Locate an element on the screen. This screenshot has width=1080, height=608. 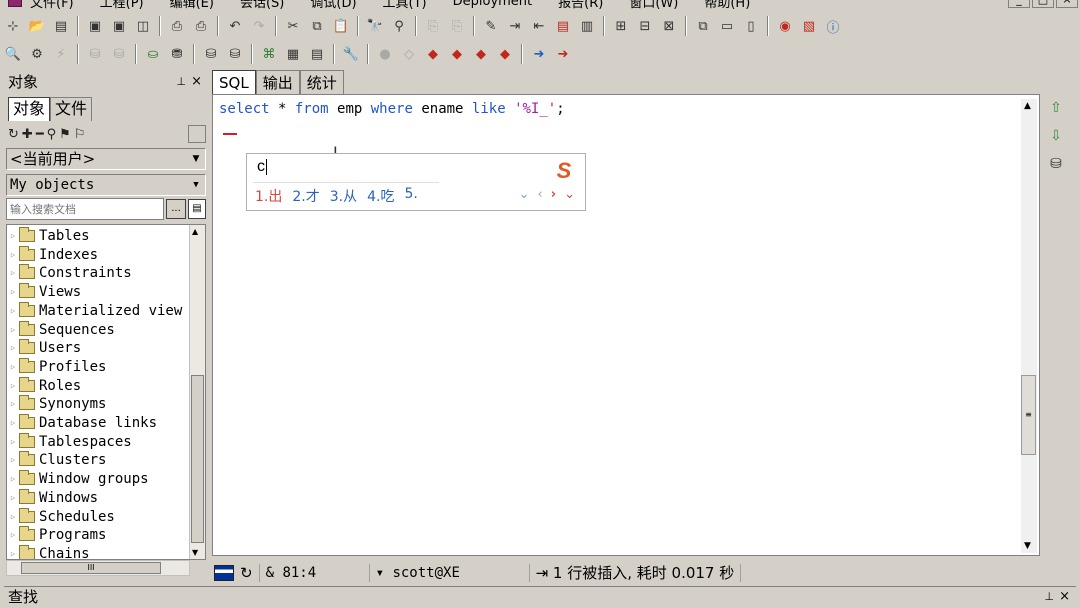
copy-data-icon: ⎘ is located at coordinates (433, 26).